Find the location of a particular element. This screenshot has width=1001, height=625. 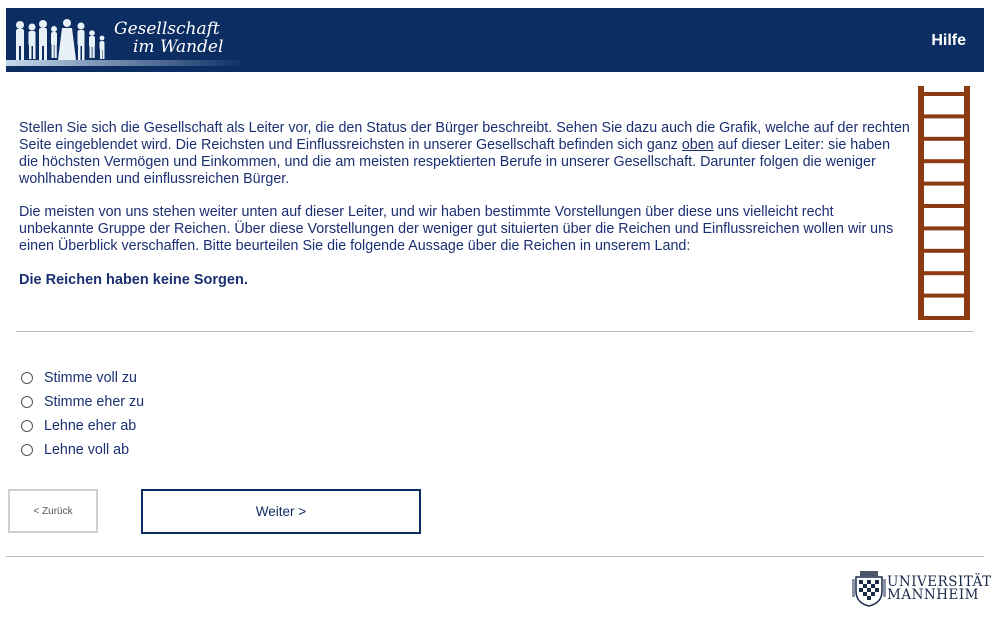

university-logo: UNIVERSITÄT MANNHEIM is located at coordinates (921, 589).